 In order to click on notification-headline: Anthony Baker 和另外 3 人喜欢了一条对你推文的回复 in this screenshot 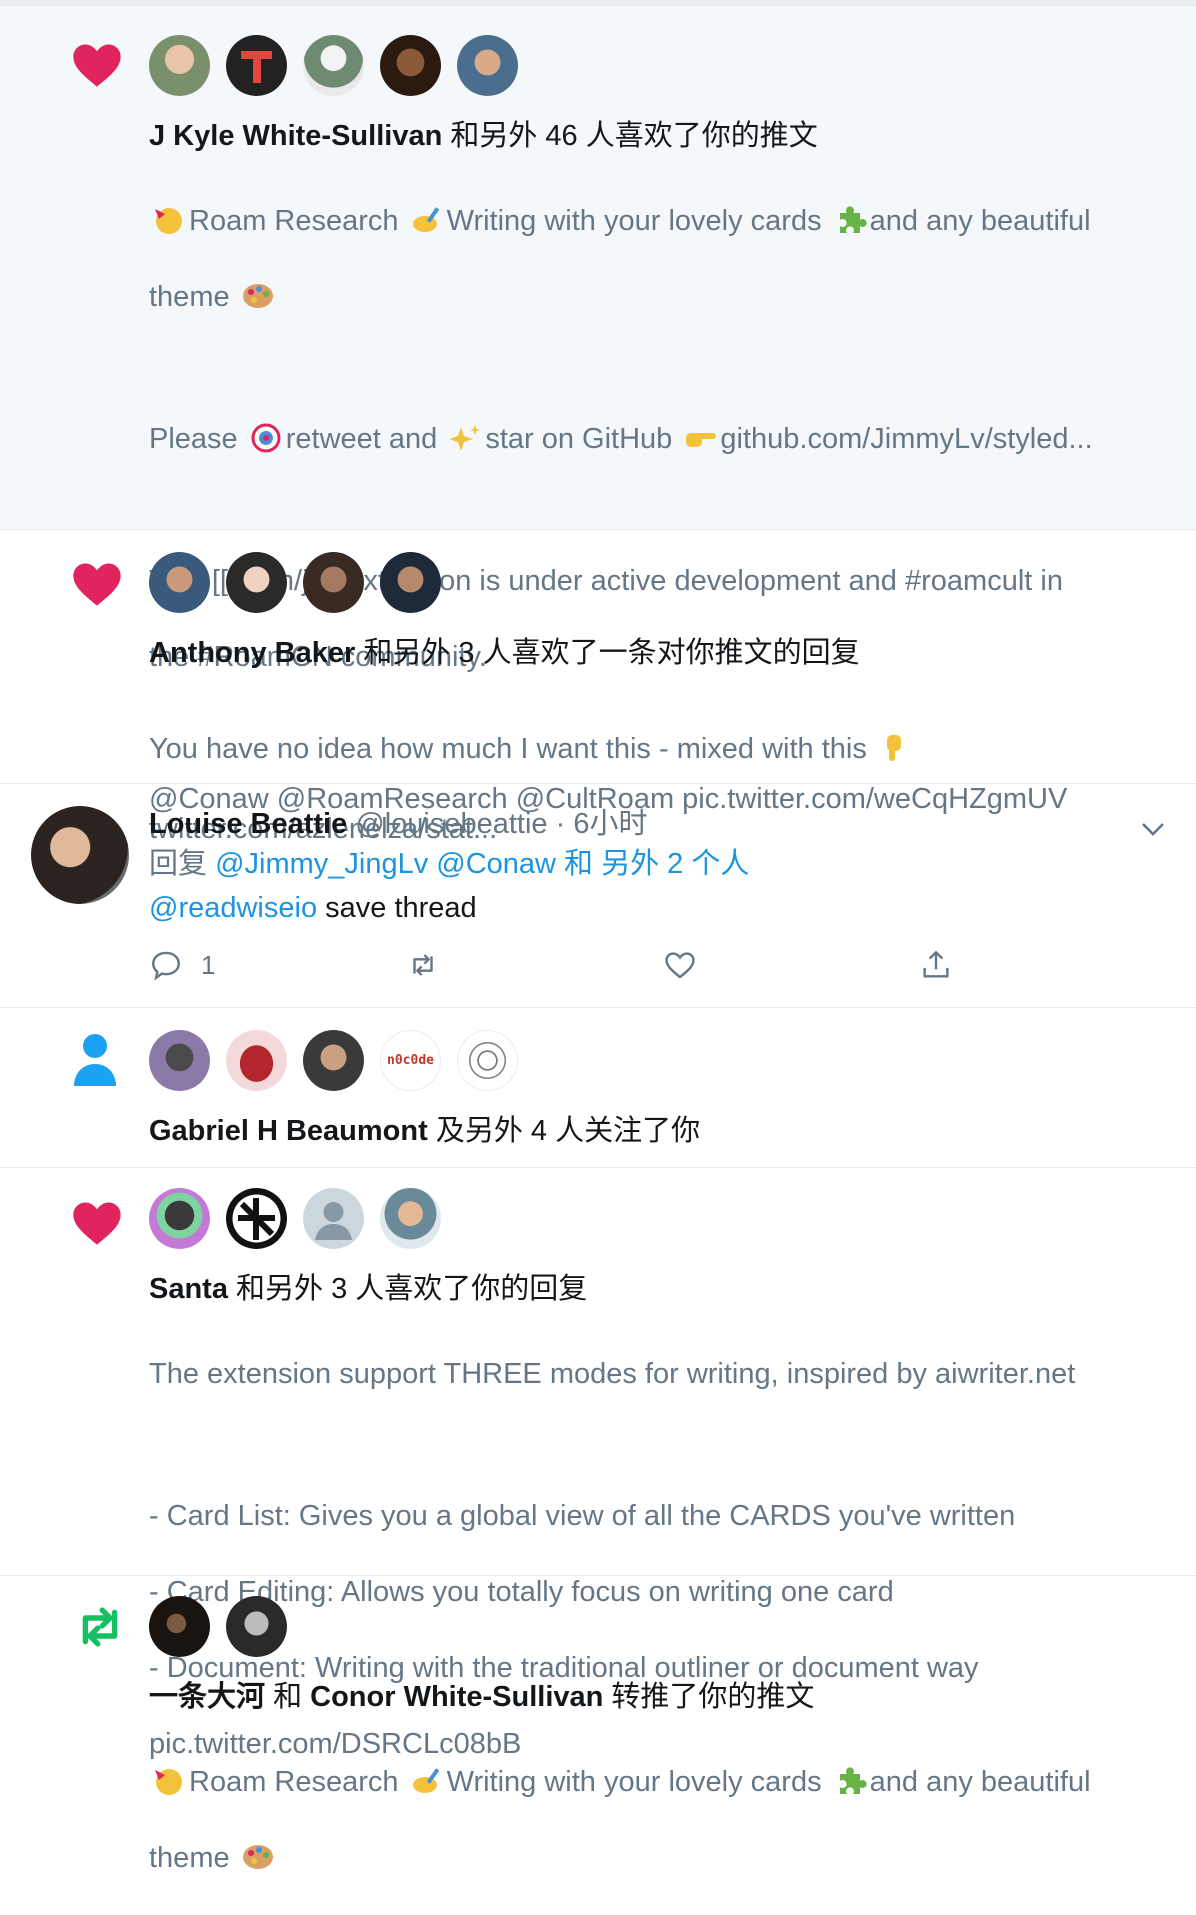, I will do `click(662, 653)`.